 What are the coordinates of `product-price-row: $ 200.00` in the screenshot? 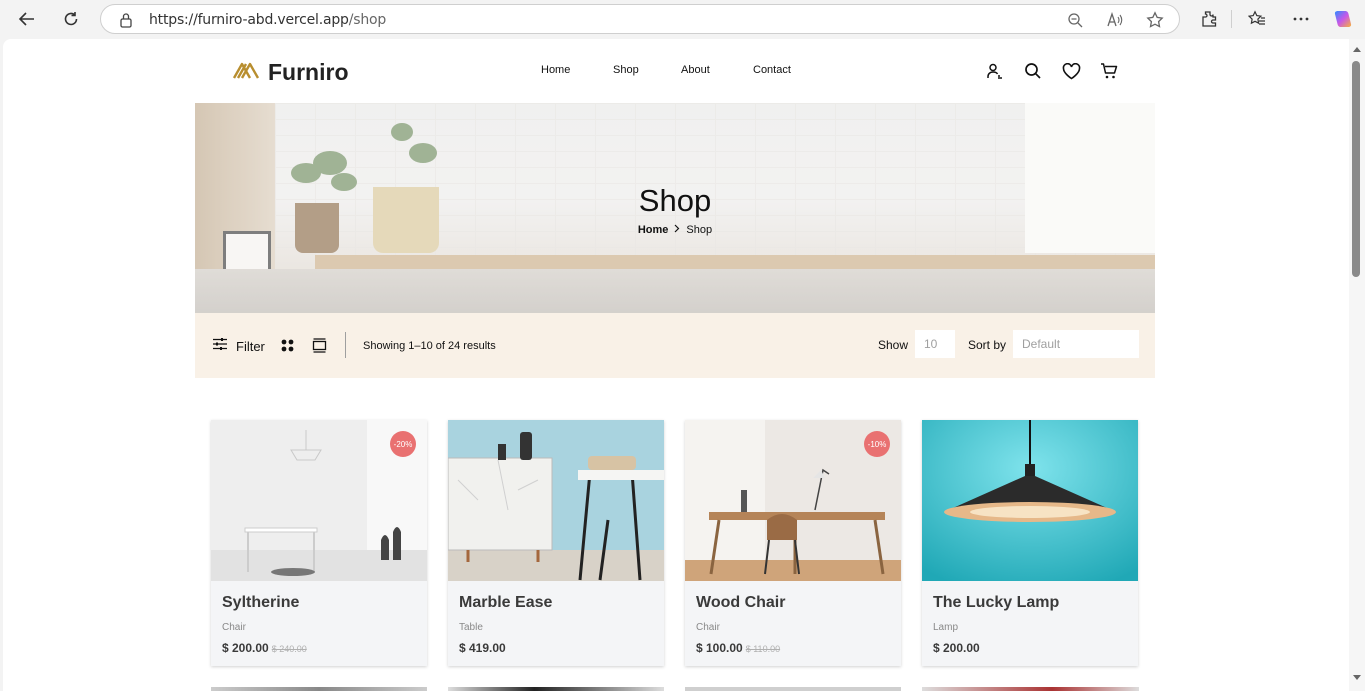 It's located at (956, 648).